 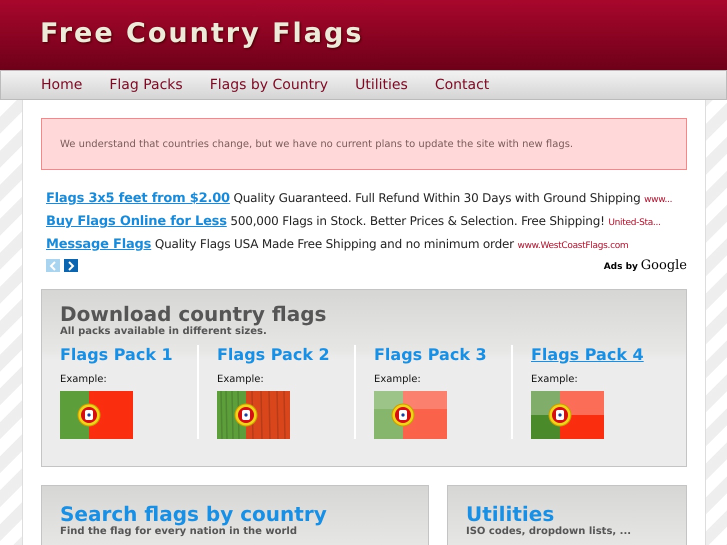 What do you see at coordinates (269, 85) in the screenshot?
I see `nav-link: Flags by Country` at bounding box center [269, 85].